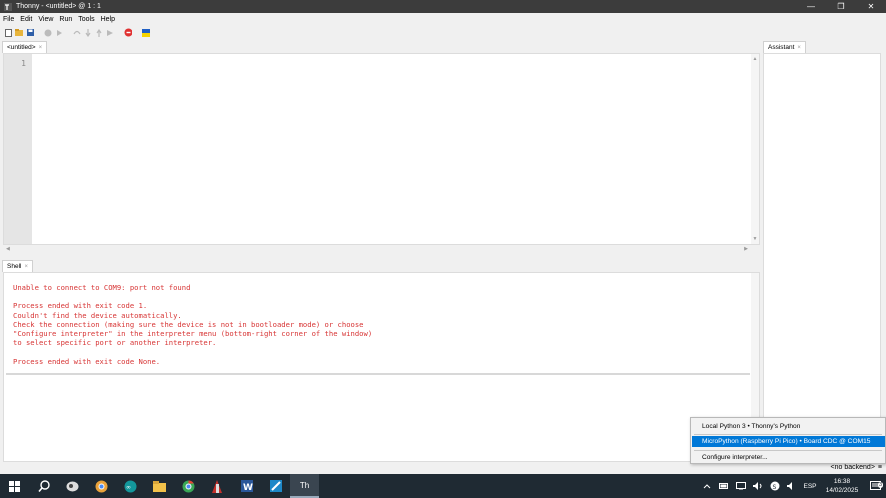  What do you see at coordinates (880, 485) in the screenshot?
I see `notification-count: 3` at bounding box center [880, 485].